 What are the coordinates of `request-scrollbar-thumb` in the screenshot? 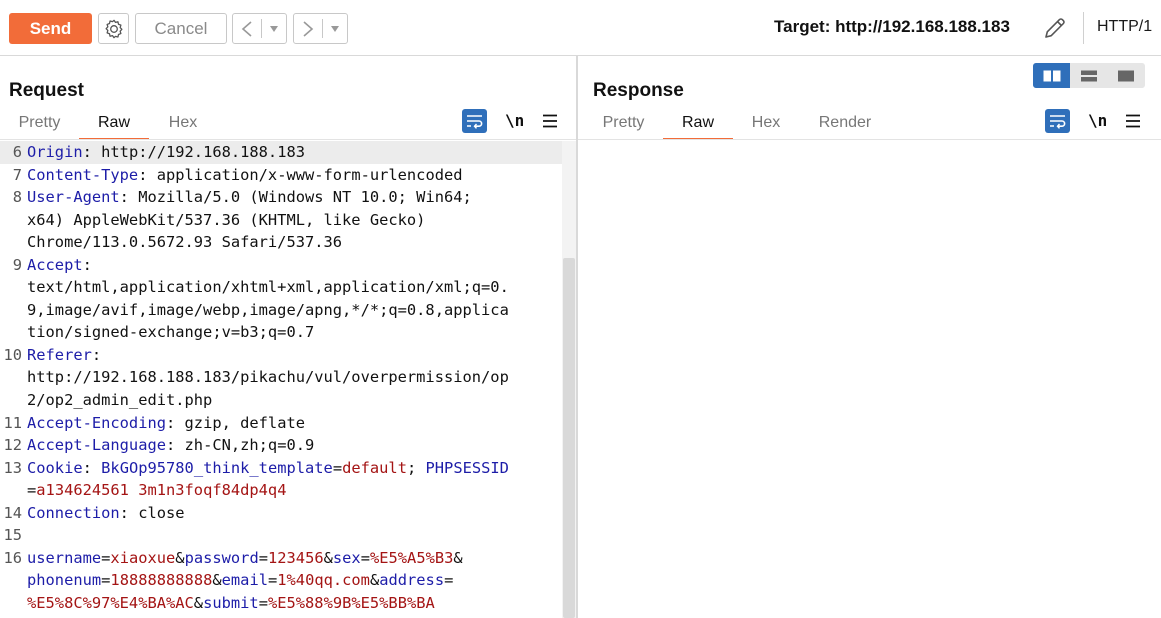 It's located at (569, 438).